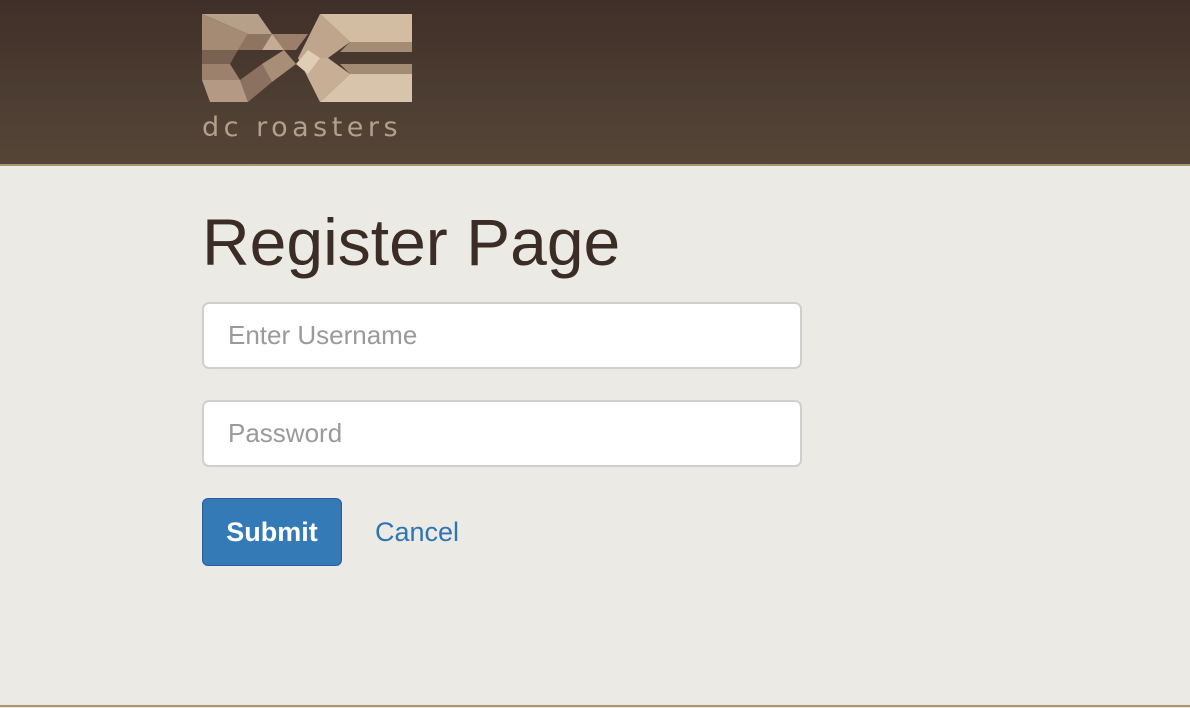  I want to click on dc-roasters-logo: dc roasters, so click(307, 80).